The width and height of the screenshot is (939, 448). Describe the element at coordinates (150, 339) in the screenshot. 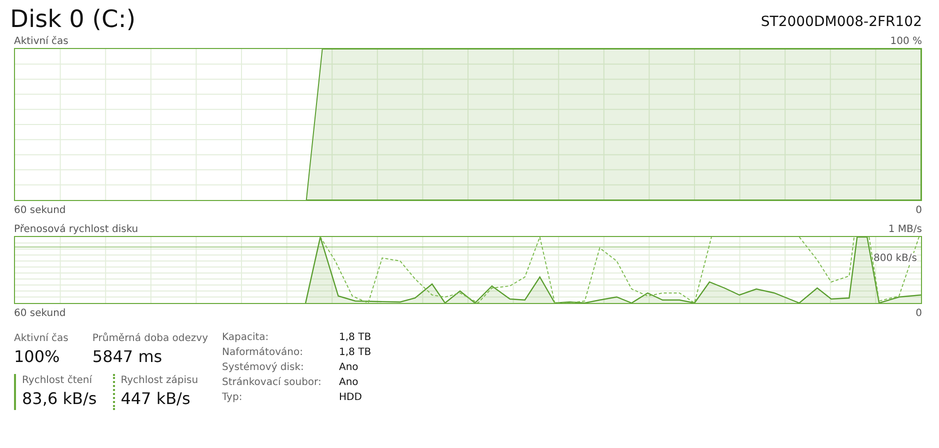

I see `stat-label: Průměrná doba odezvy` at that location.